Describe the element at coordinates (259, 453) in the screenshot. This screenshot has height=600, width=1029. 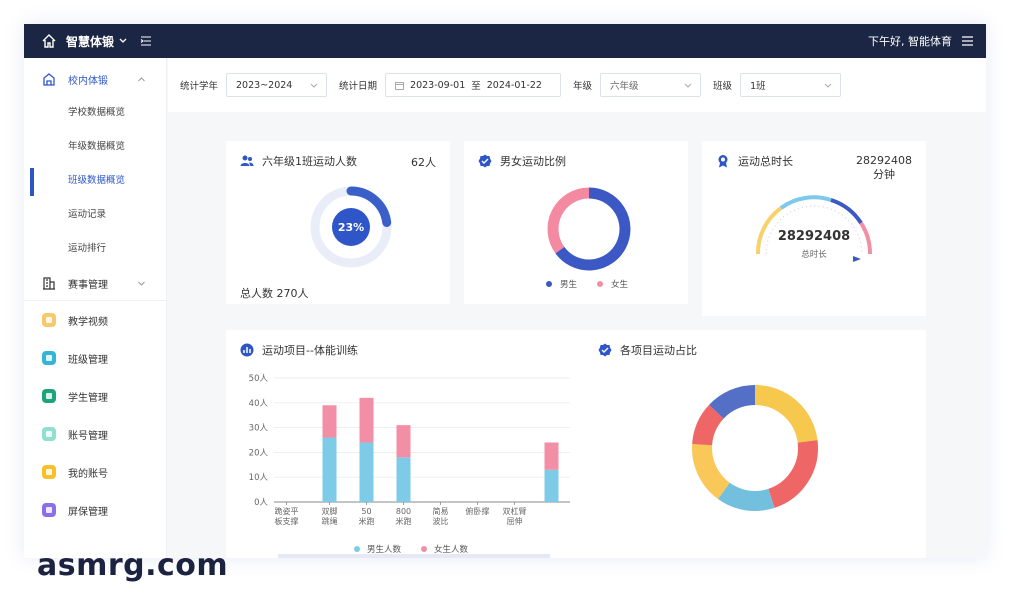
I see `y-tick-label: 20人` at that location.